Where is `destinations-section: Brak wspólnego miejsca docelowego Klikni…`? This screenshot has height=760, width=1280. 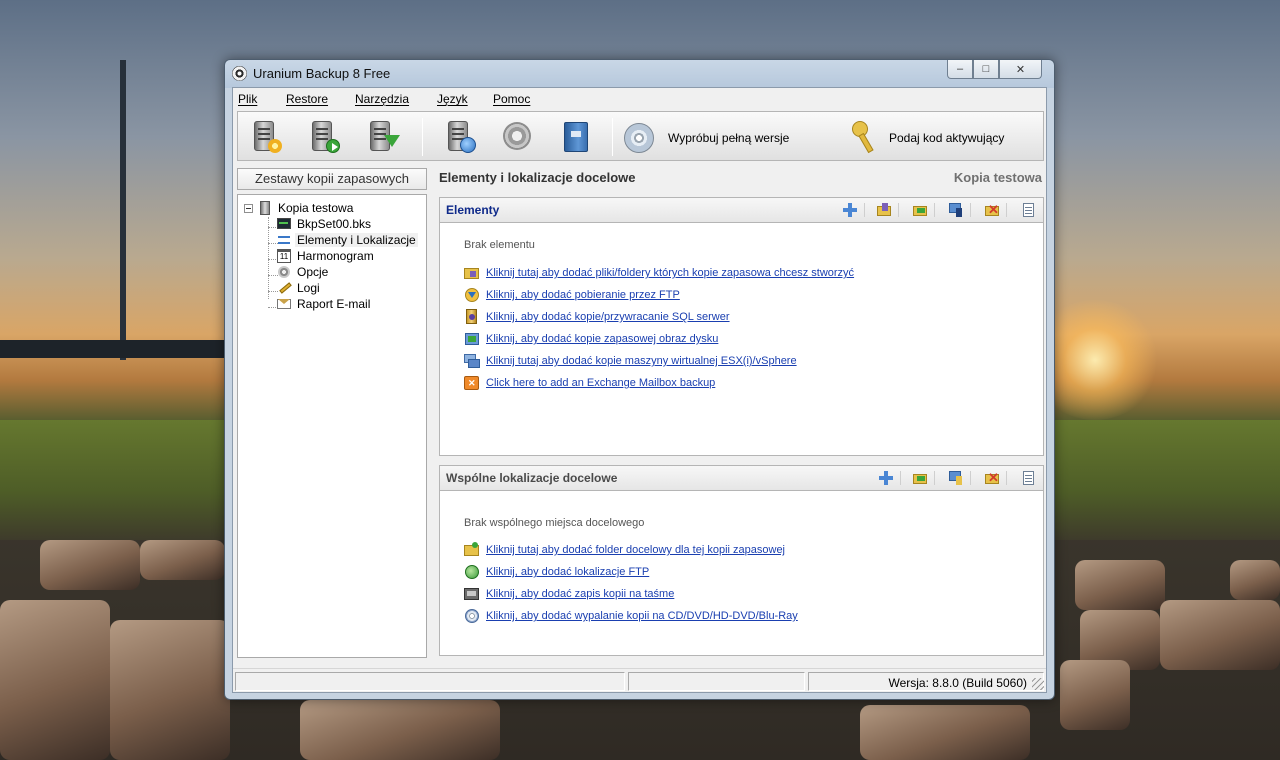
destinations-section: Brak wspólnego miejsca docelowego Klikni… is located at coordinates (741, 573).